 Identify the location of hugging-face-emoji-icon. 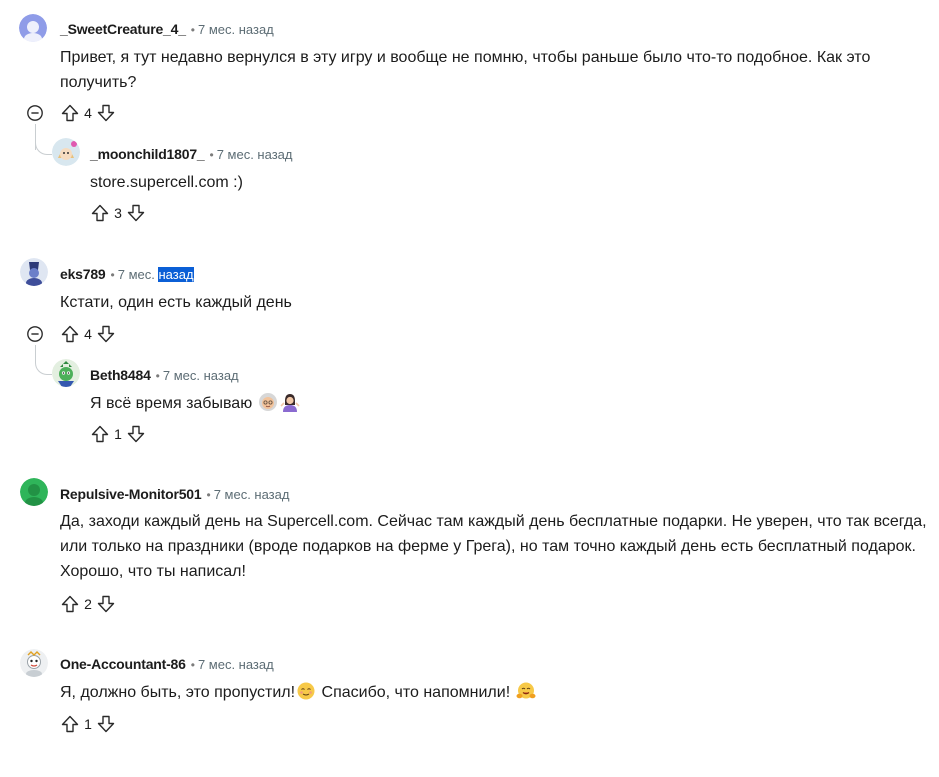
(526, 690).